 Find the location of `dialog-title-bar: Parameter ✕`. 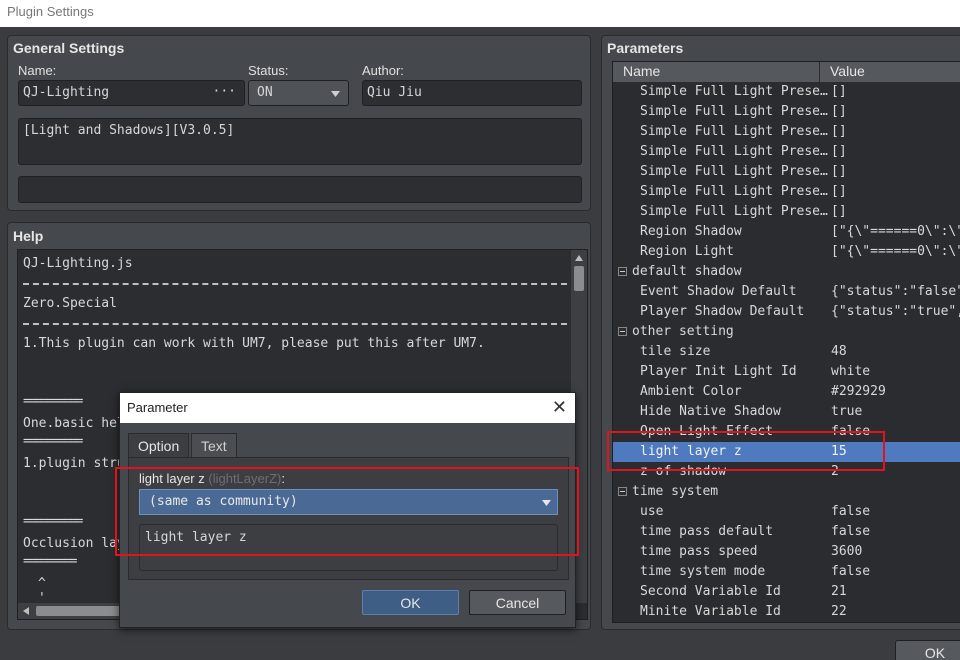

dialog-title-bar: Parameter ✕ is located at coordinates (347, 408).